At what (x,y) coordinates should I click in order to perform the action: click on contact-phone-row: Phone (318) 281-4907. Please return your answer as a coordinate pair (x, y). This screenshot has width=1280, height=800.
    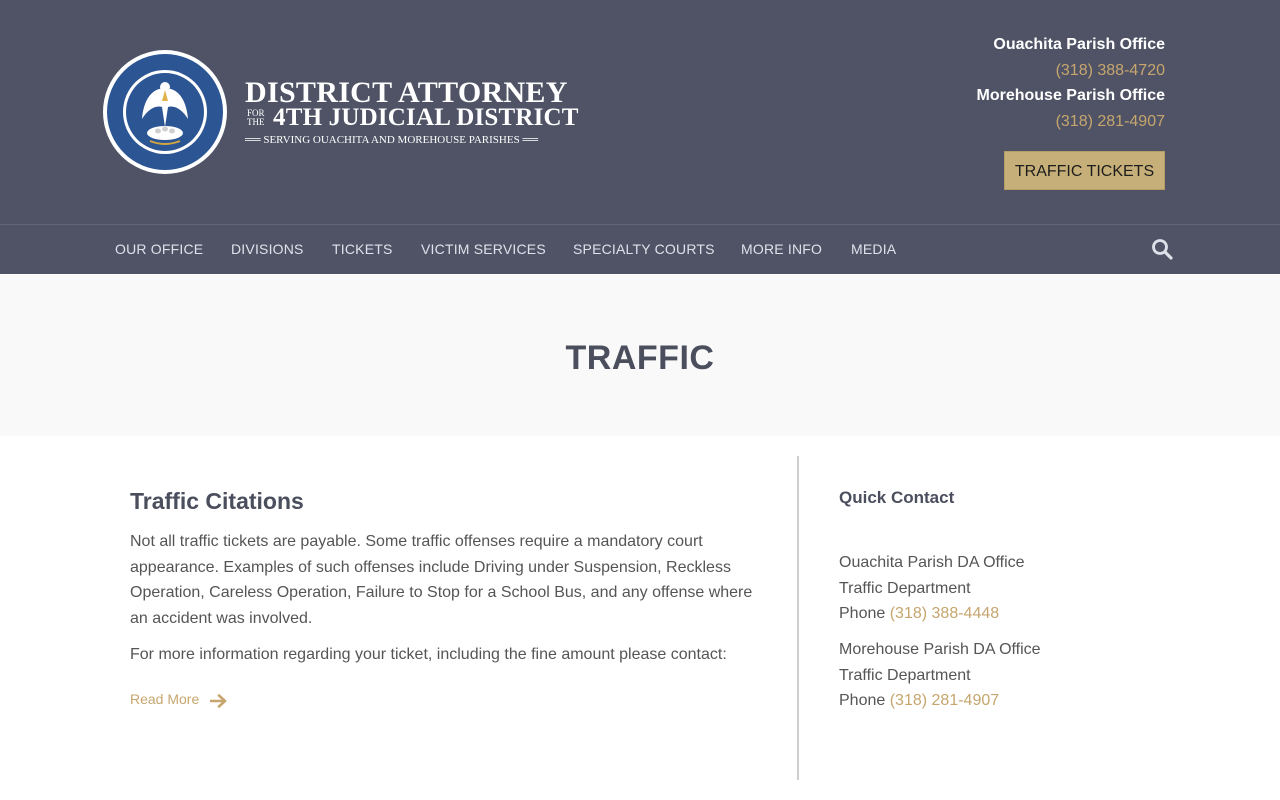
    Looking at the image, I should click on (940, 701).